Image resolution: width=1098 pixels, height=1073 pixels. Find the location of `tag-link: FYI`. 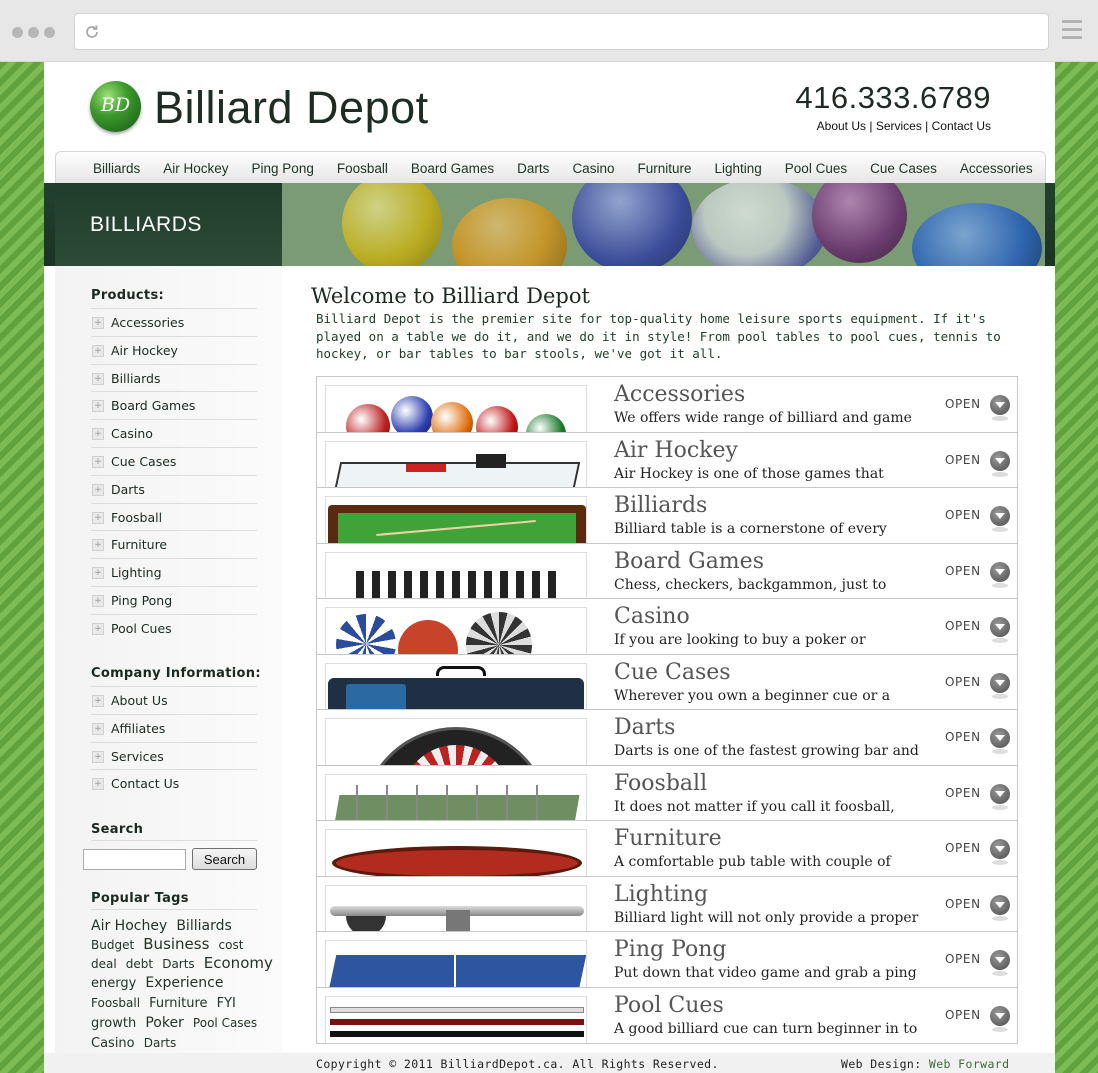

tag-link: FYI is located at coordinates (226, 1003).